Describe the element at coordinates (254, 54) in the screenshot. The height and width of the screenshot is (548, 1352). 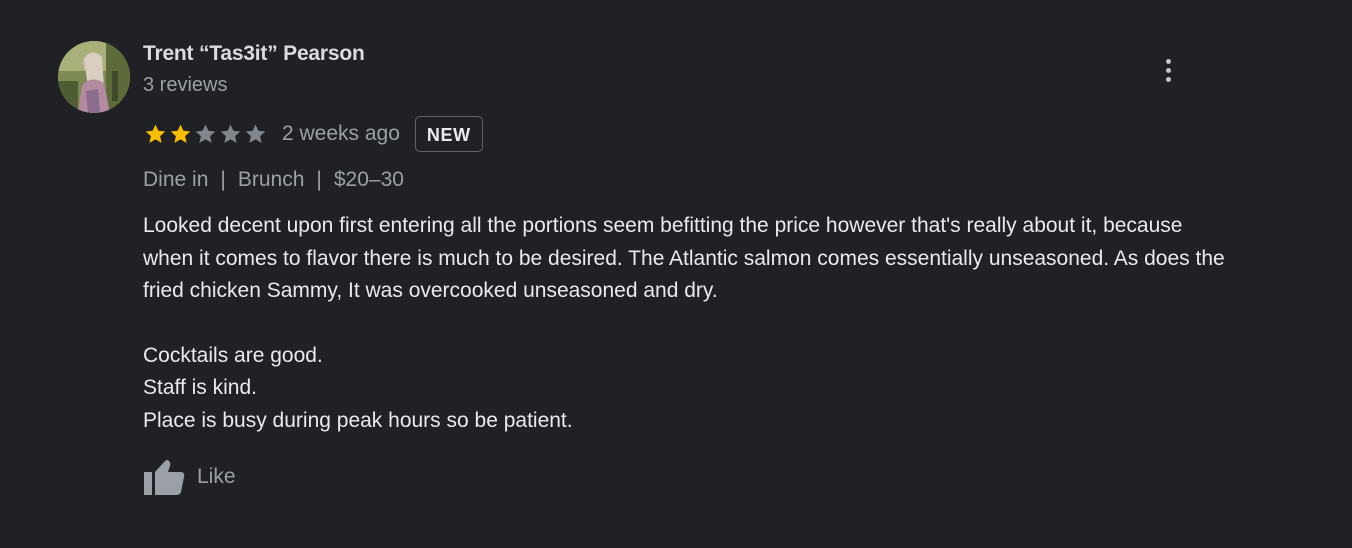
I see `author-name: Trent “Tas3it” Pearson` at that location.